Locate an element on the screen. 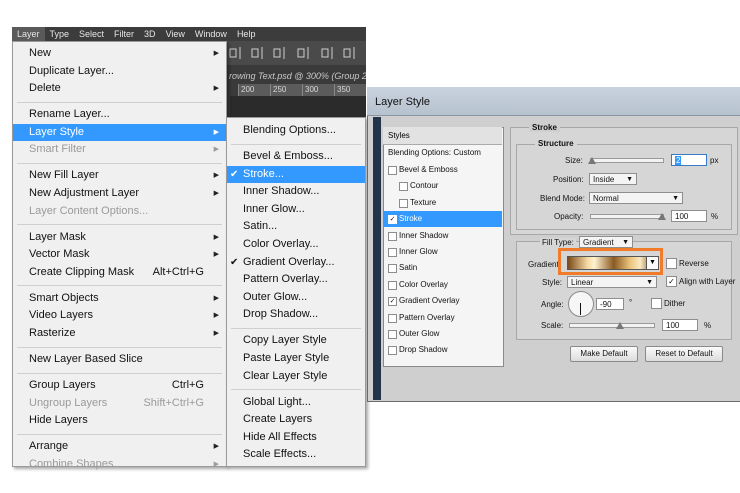 The width and height of the screenshot is (740, 493). menu-item-create-clipping-mask: Create Clipping Mask Alt+Ctrl+G is located at coordinates (119, 272).